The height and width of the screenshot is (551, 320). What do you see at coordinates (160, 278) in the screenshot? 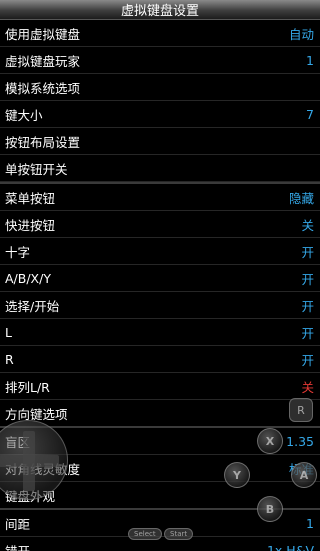
I see `setting-abxy: A/B/X/Y 开` at bounding box center [160, 278].